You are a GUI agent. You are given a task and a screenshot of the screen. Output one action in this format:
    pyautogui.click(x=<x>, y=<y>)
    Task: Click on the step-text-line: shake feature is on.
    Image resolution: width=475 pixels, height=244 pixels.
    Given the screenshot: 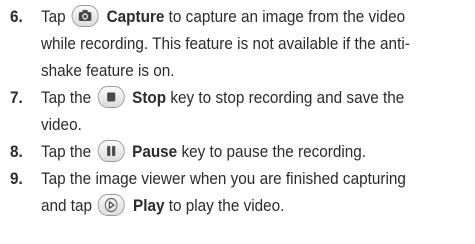 What is the action you would take?
    pyautogui.click(x=108, y=70)
    